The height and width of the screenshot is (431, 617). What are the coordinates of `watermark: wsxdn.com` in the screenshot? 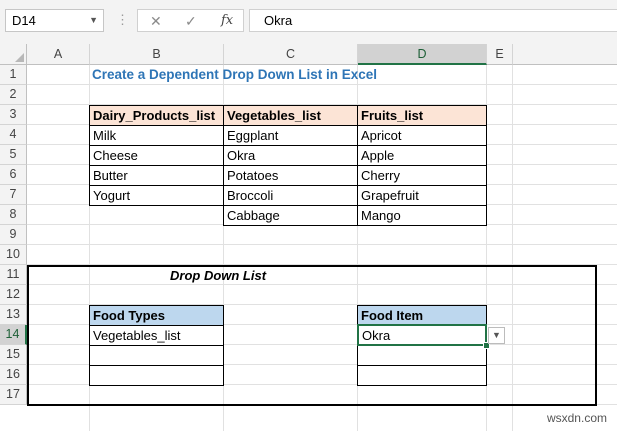 It's located at (576, 418).